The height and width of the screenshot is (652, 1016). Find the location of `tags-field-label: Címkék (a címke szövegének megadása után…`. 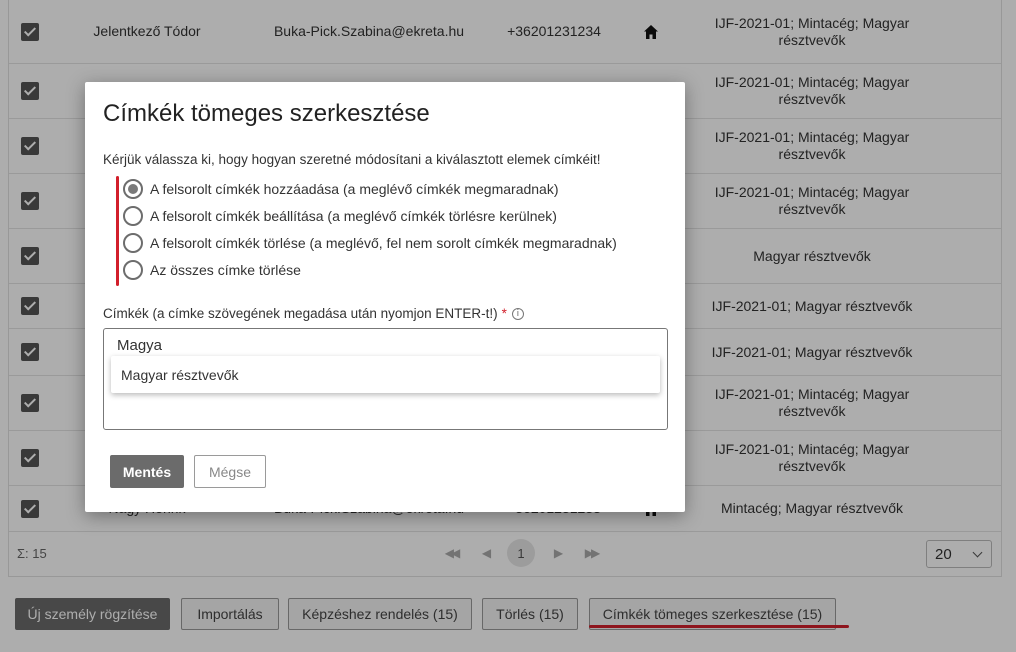

tags-field-label: Címkék (a címke szövegének megadása után… is located at coordinates (313, 313).